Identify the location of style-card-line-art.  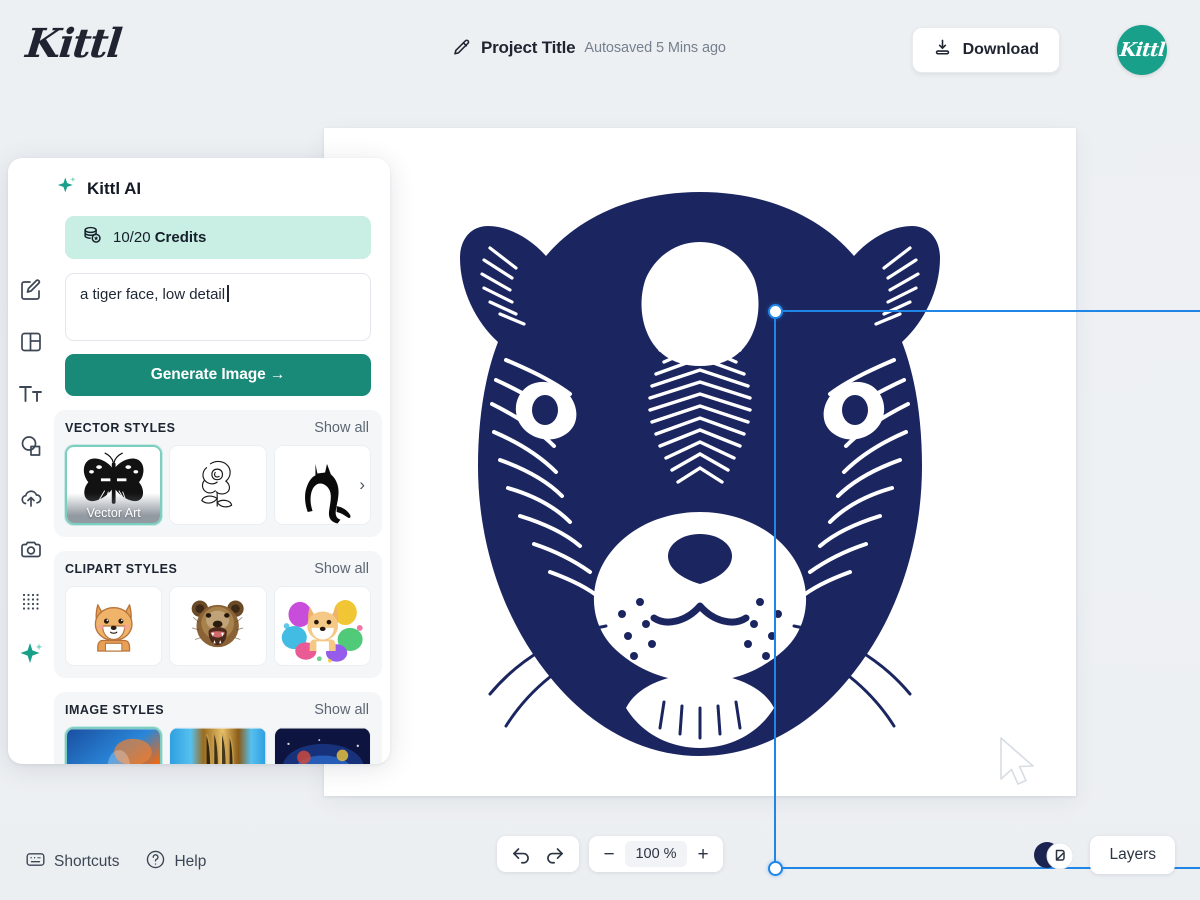
(218, 485).